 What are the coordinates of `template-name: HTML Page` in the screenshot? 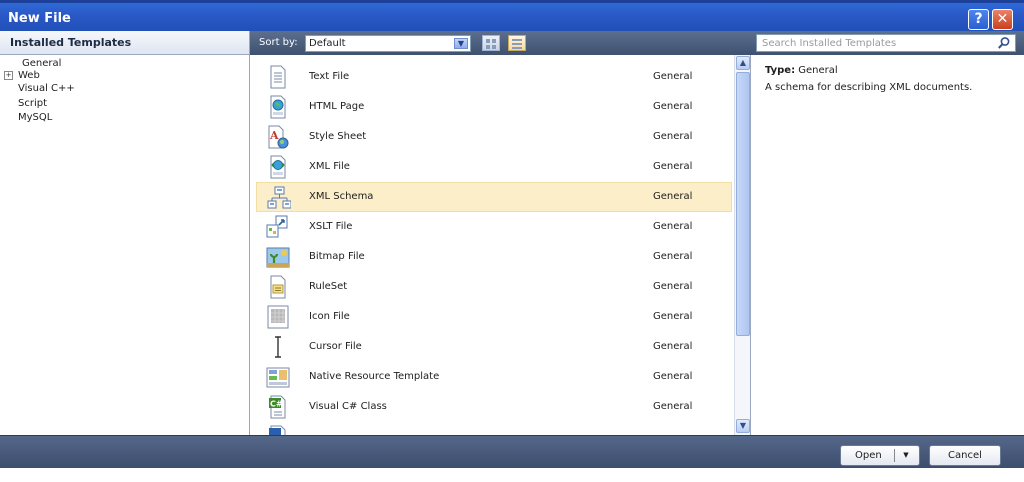 It's located at (337, 106).